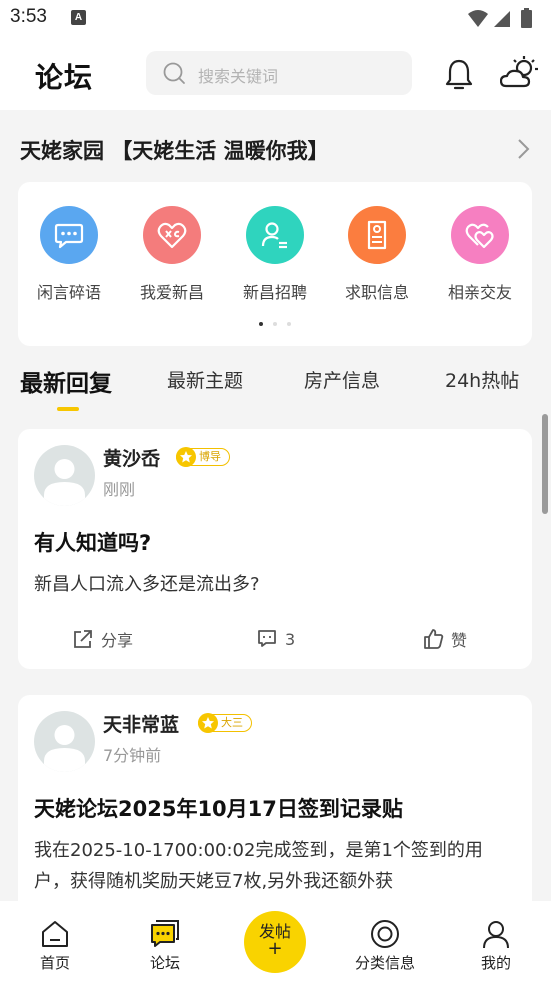 The image size is (551, 981). I want to click on status-bar: 3:53 A, so click(275, 19).